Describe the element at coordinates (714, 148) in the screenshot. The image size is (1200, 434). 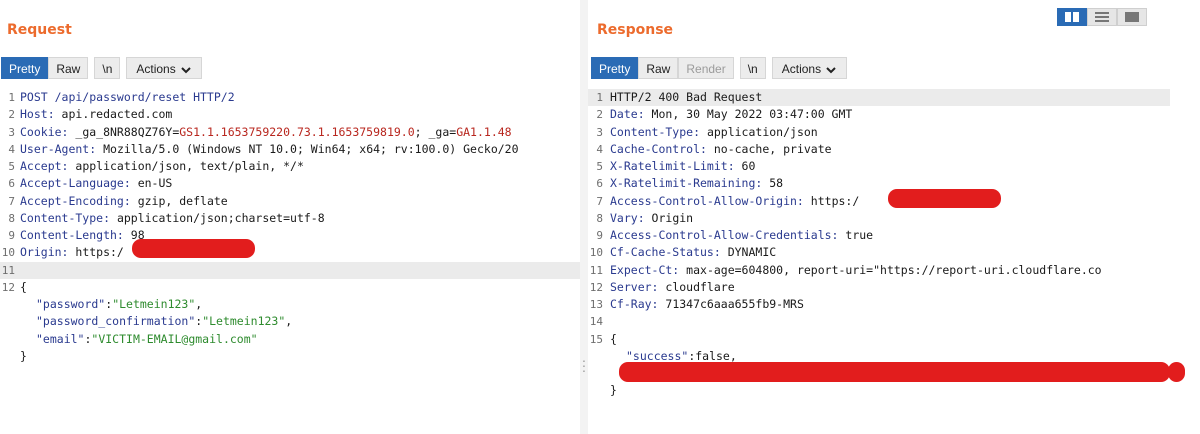
I see `response-line: 4 Cache-Control: no-cache, private` at that location.